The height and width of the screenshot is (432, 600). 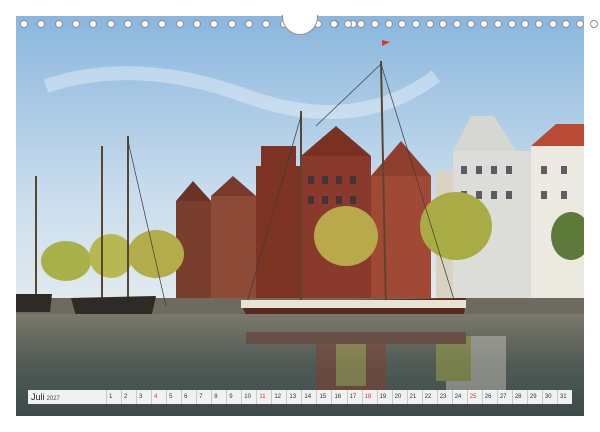 What do you see at coordinates (384, 397) in the screenshot?
I see `day-cell: 19` at bounding box center [384, 397].